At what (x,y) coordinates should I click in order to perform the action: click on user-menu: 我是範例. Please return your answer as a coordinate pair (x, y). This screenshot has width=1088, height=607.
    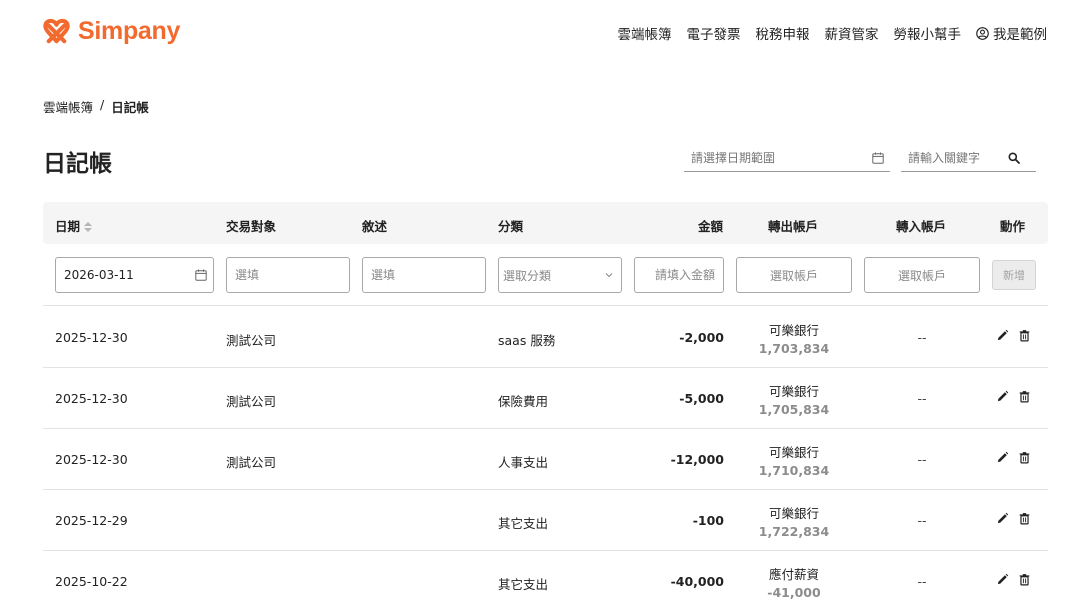
    Looking at the image, I should click on (1011, 33).